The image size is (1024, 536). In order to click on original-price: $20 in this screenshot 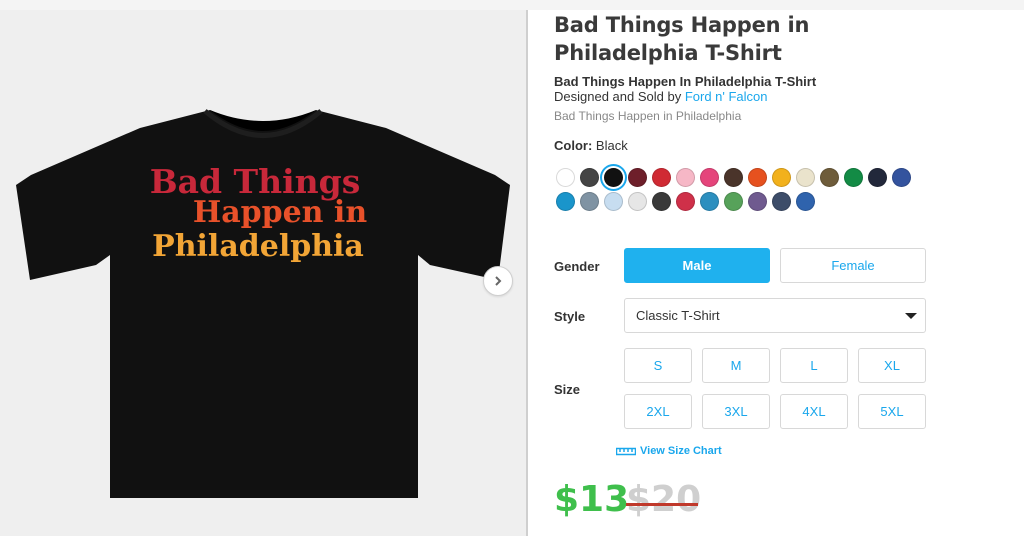, I will do `click(664, 499)`.